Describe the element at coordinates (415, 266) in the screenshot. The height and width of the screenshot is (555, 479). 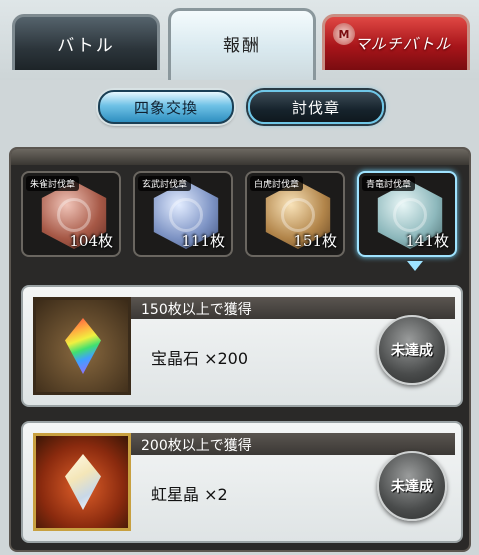
I see `selected-indicator-icon` at that location.